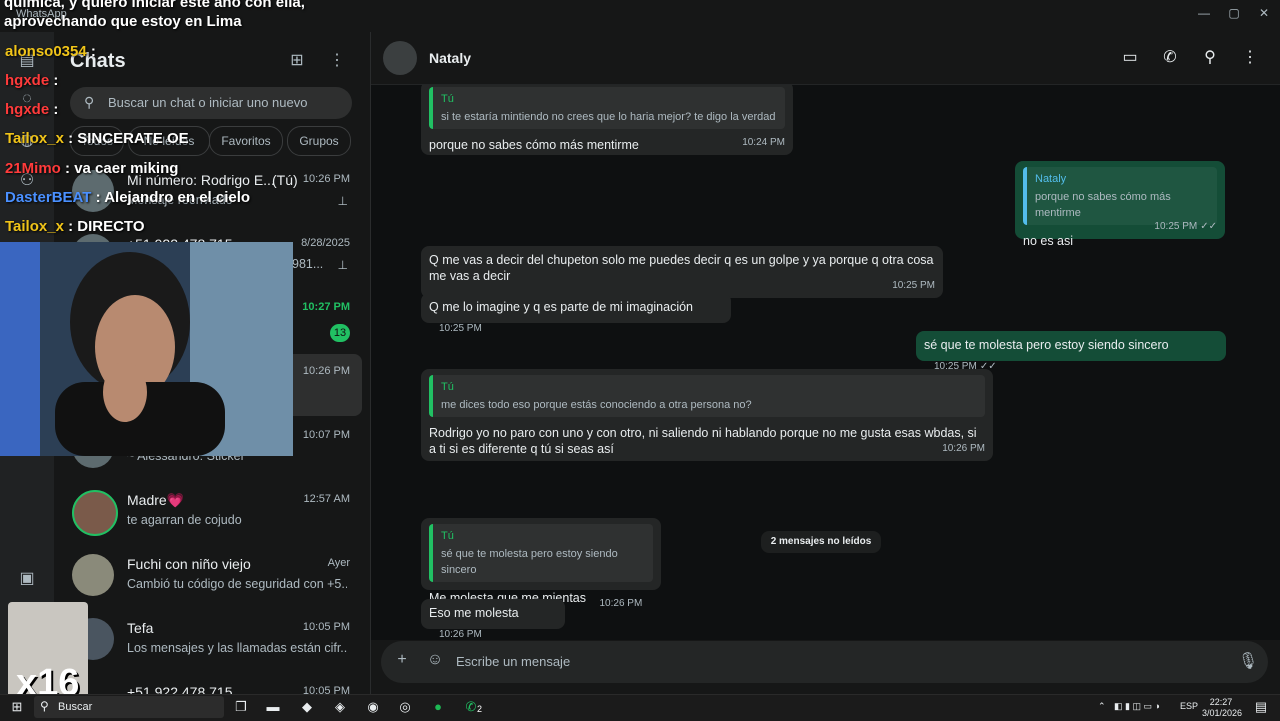  I want to click on attach-plus-icon: +, so click(402, 662).